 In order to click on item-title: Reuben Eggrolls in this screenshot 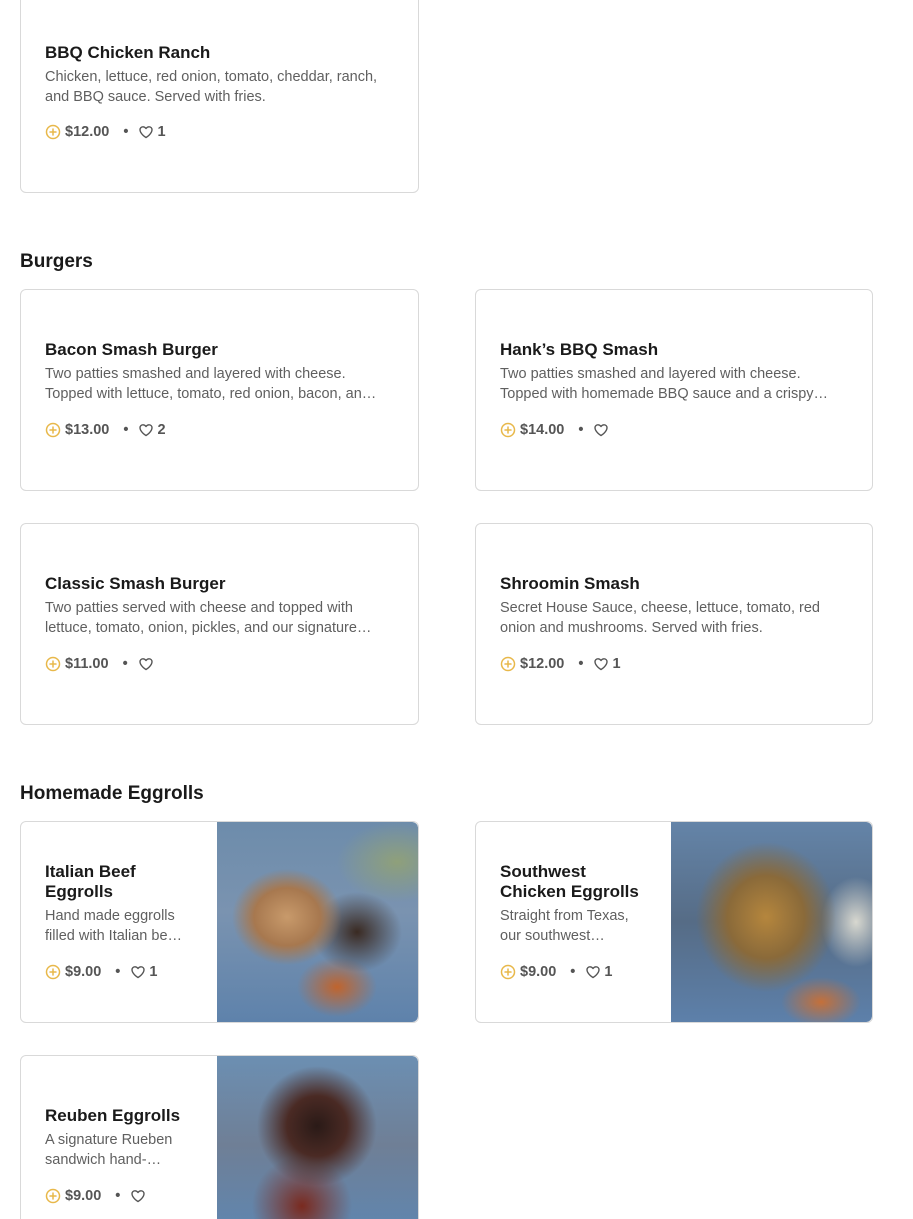, I will do `click(113, 1115)`.